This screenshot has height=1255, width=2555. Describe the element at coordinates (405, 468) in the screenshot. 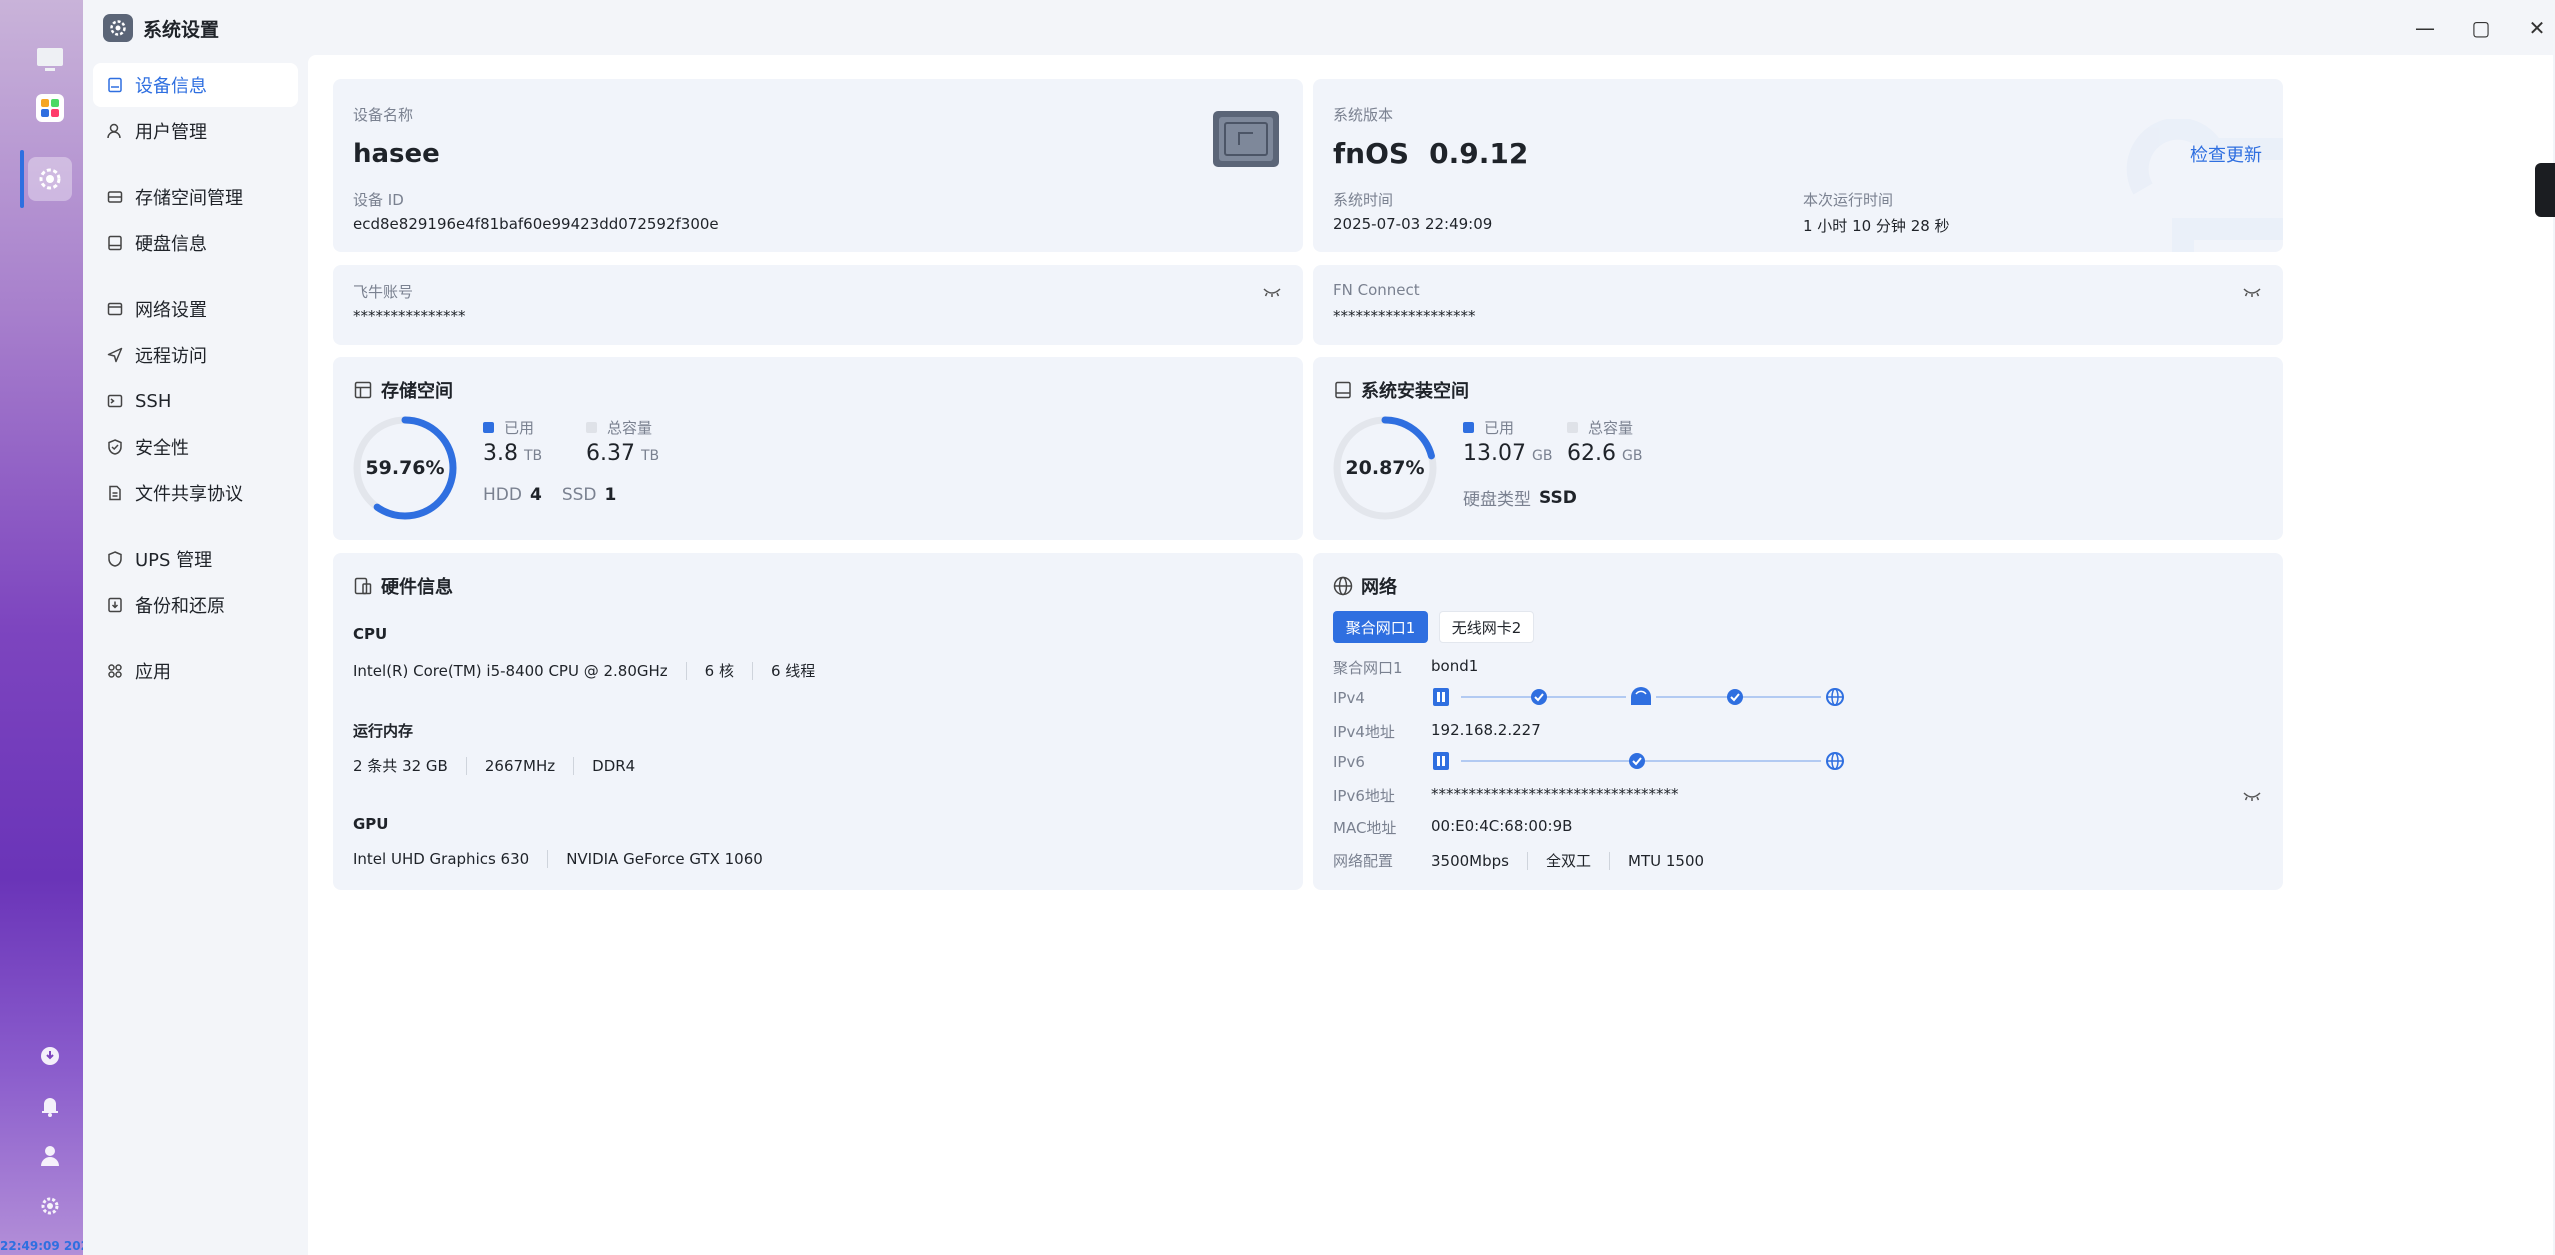

I see `storage-usage-ring: 59.76%` at that location.